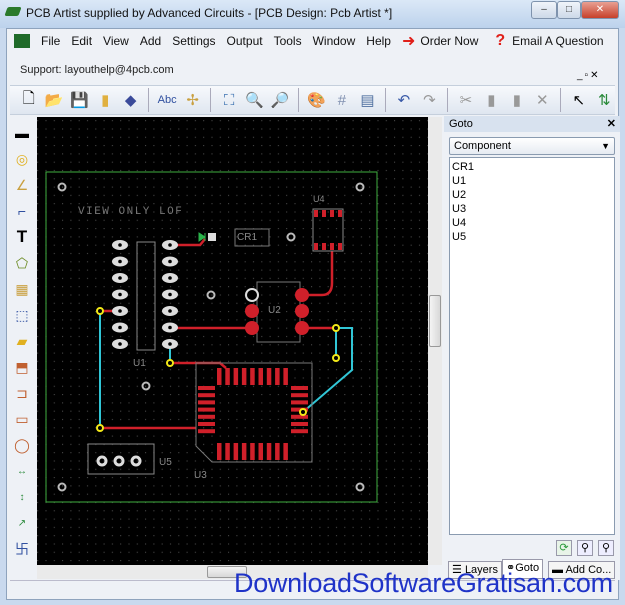 The height and width of the screenshot is (605, 625). Describe the element at coordinates (22, 497) in the screenshot. I see `vertical-dimension-icon: ↕` at that location.